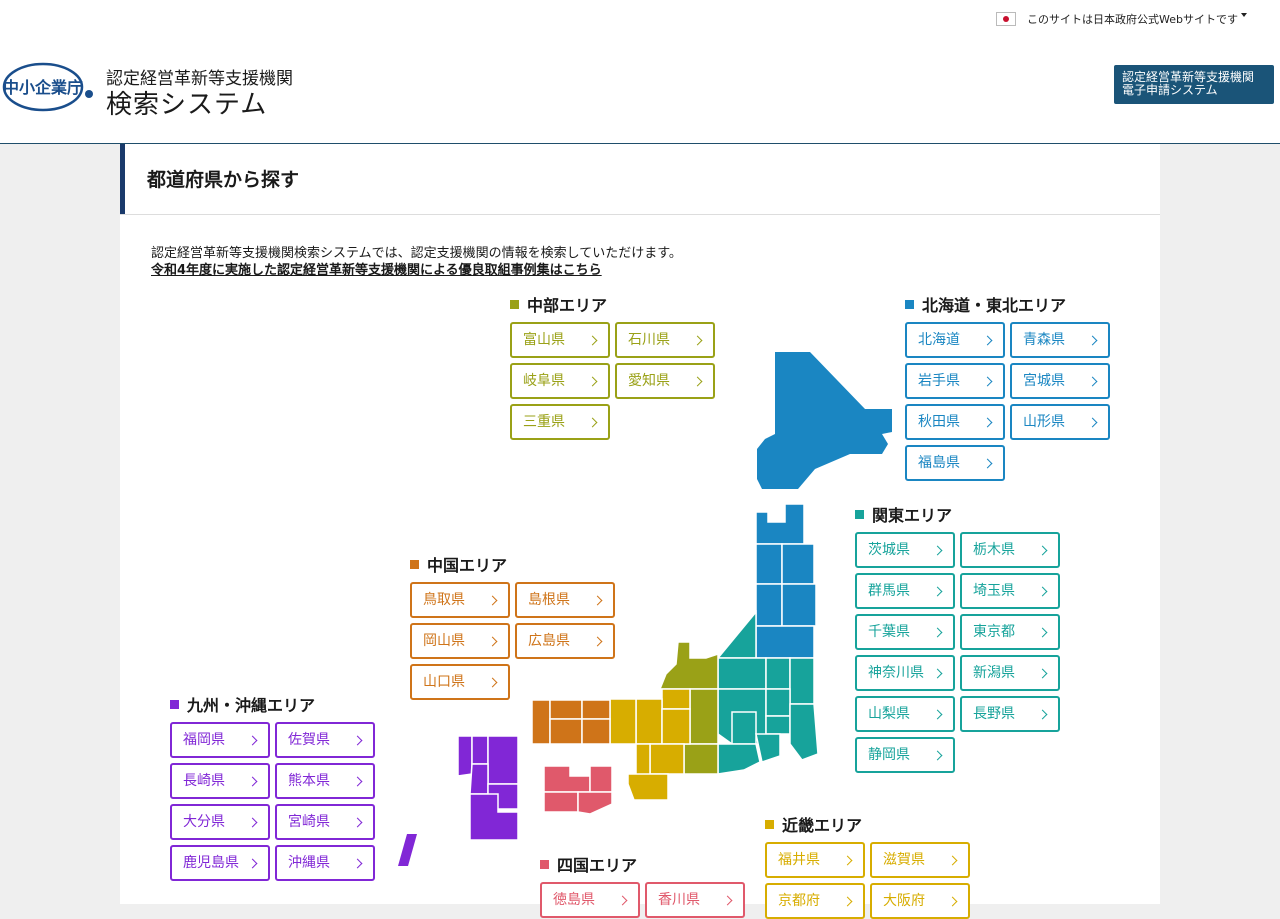 The width and height of the screenshot is (1280, 919). Describe the element at coordinates (889, 591) in the screenshot. I see `prefecture-label: 群馬県` at that location.